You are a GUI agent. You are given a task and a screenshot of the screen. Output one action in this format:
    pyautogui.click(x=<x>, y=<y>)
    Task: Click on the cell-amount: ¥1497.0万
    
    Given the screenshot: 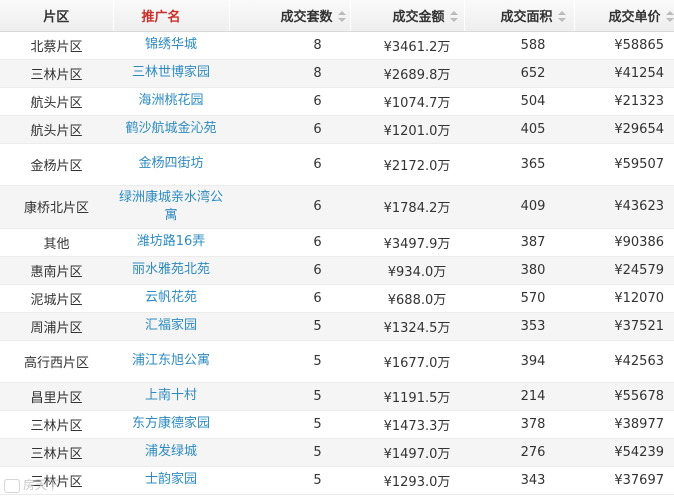 What is the action you would take?
    pyautogui.click(x=417, y=454)
    